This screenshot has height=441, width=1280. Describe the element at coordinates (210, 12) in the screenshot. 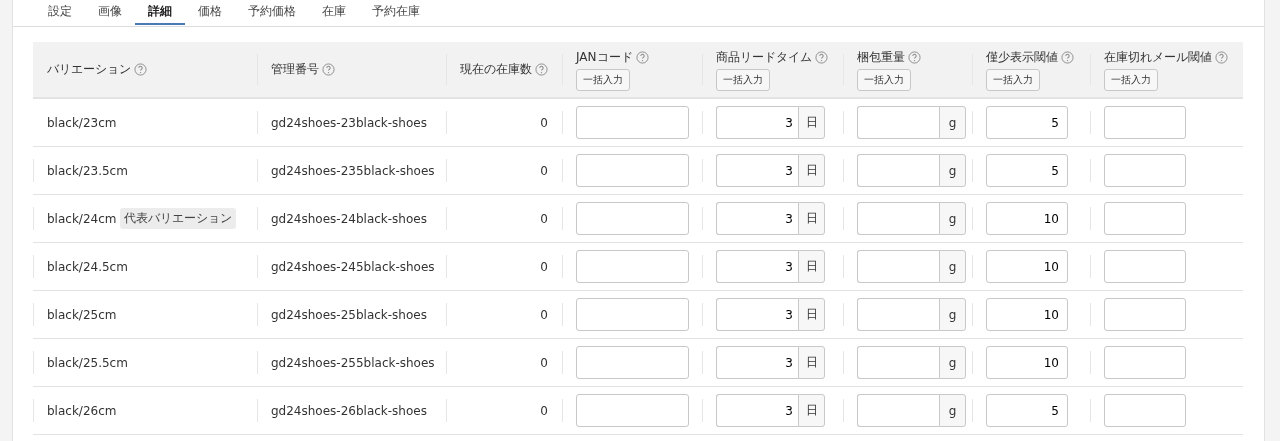

I see `tab: 価格` at that location.